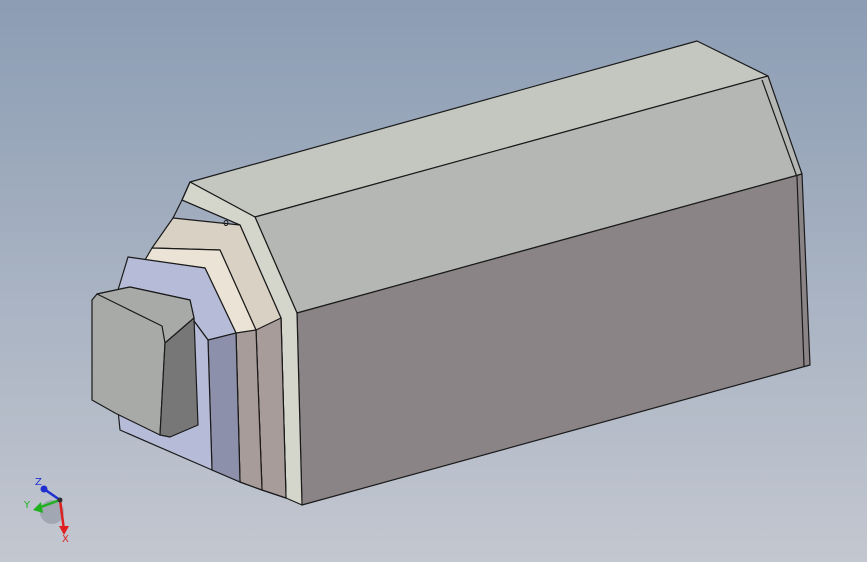 The height and width of the screenshot is (562, 867). Describe the element at coordinates (27, 505) in the screenshot. I see `triad-y-label: Y` at that location.